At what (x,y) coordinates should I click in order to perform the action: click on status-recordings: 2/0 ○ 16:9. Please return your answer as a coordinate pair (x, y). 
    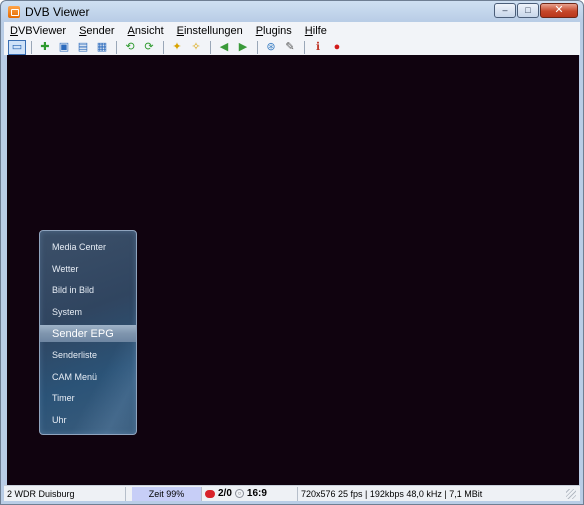
    Looking at the image, I should click on (250, 493).